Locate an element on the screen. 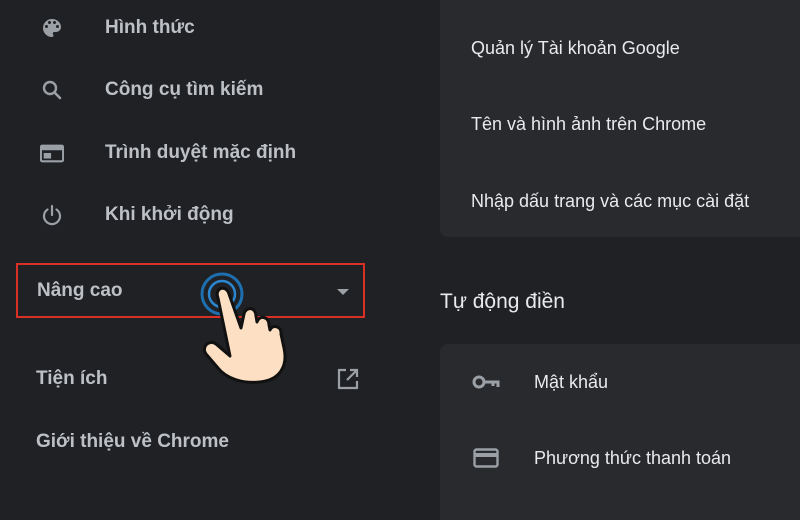 The width and height of the screenshot is (800, 520). row-label: Nhập dấu trang và các mục cài đặt is located at coordinates (610, 200).